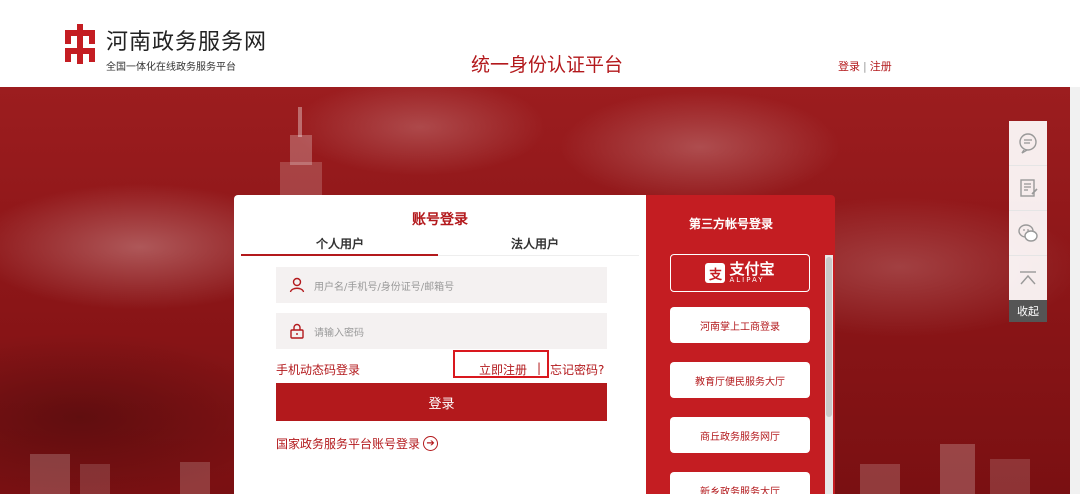 The image size is (1080, 494). What do you see at coordinates (171, 67) in the screenshot?
I see `site-subtitle: 全国一体化在线政务服务平台` at bounding box center [171, 67].